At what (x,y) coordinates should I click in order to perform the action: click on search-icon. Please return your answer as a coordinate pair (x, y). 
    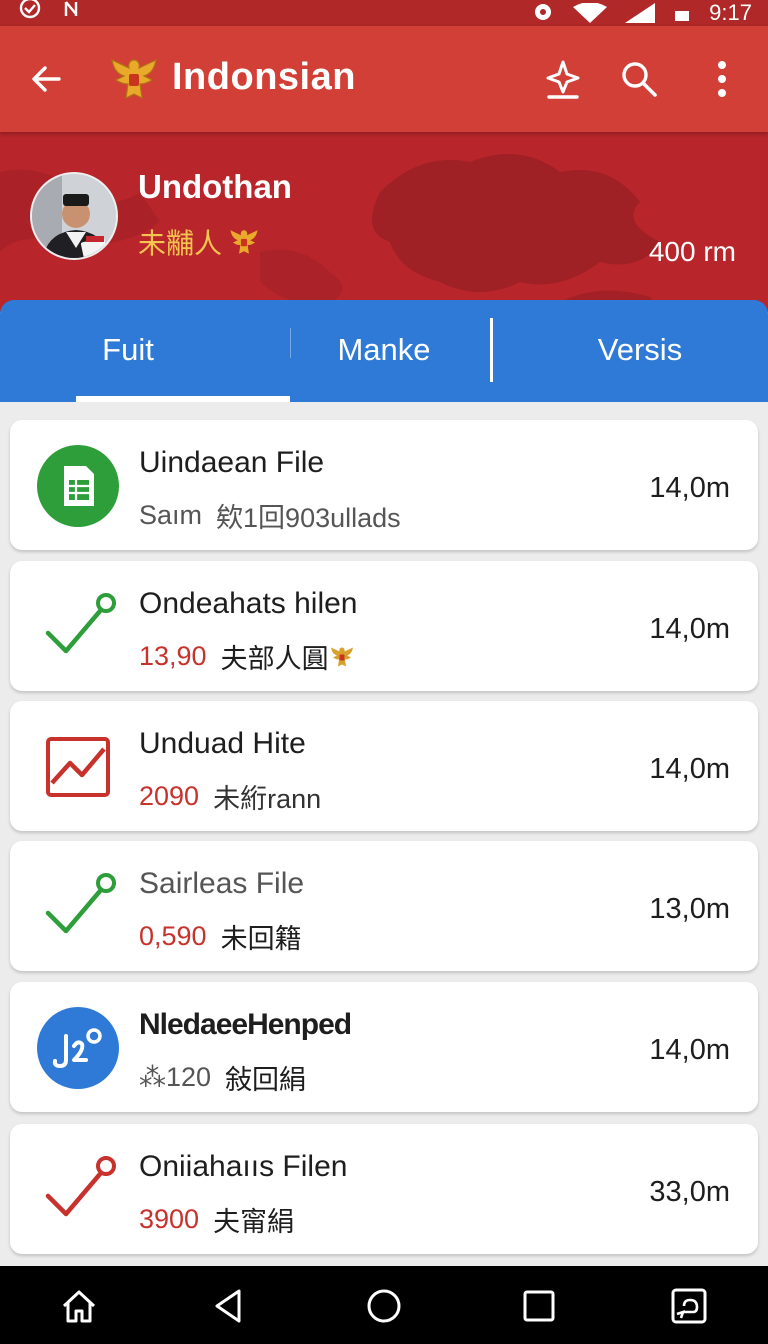
    Looking at the image, I should click on (639, 79).